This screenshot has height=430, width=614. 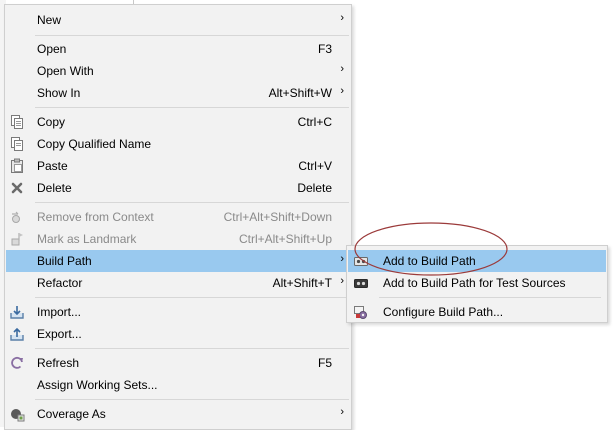 What do you see at coordinates (300, 93) in the screenshot?
I see `menu-item-shortcut: Alt+Shift+W` at bounding box center [300, 93].